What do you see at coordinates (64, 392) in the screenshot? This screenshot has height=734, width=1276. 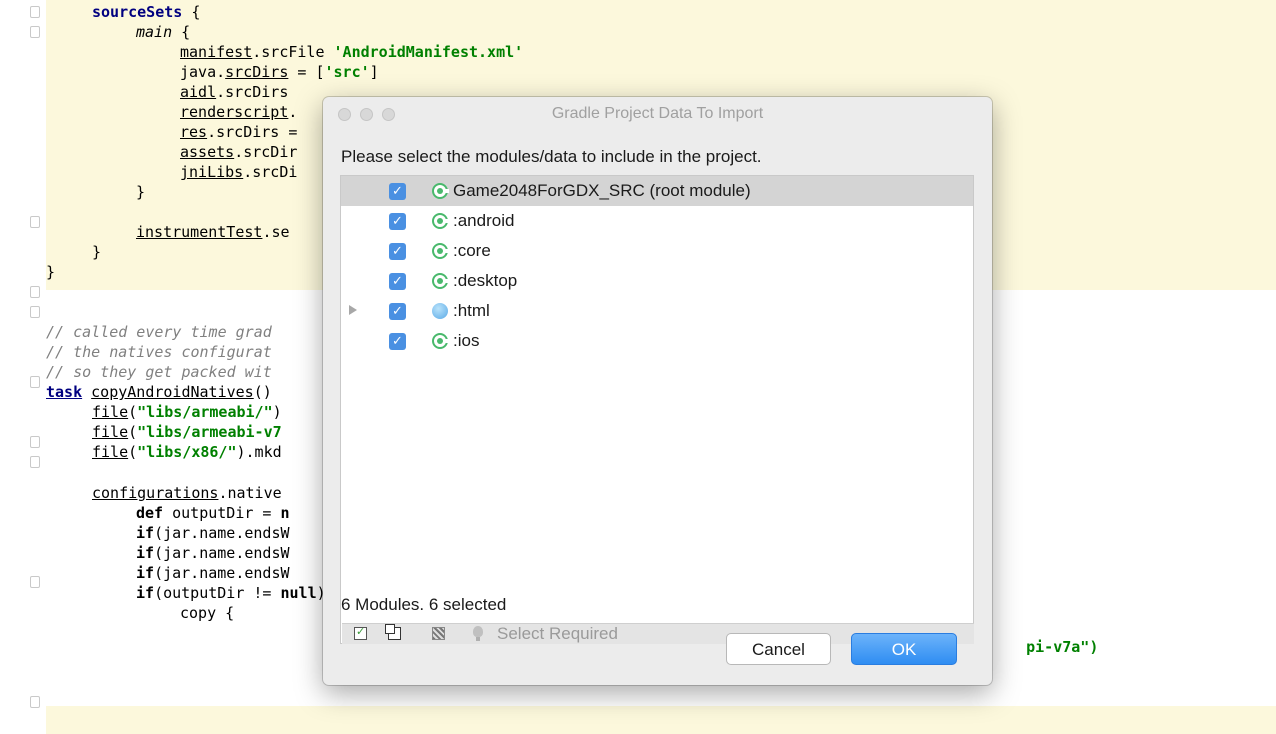 I see `code-token: task` at bounding box center [64, 392].